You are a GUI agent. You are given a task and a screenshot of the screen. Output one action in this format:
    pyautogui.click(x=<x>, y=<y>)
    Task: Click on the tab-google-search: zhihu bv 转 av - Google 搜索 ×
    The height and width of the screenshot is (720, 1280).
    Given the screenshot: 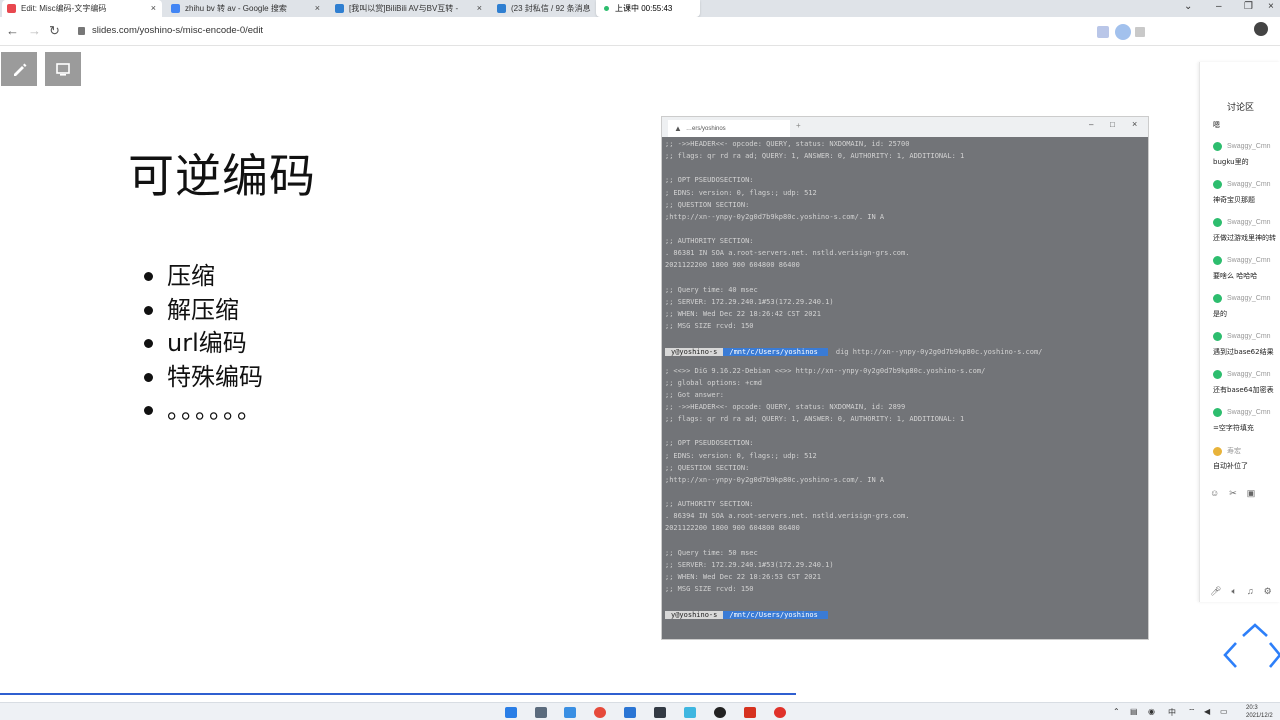 What is the action you would take?
    pyautogui.click(x=246, y=8)
    